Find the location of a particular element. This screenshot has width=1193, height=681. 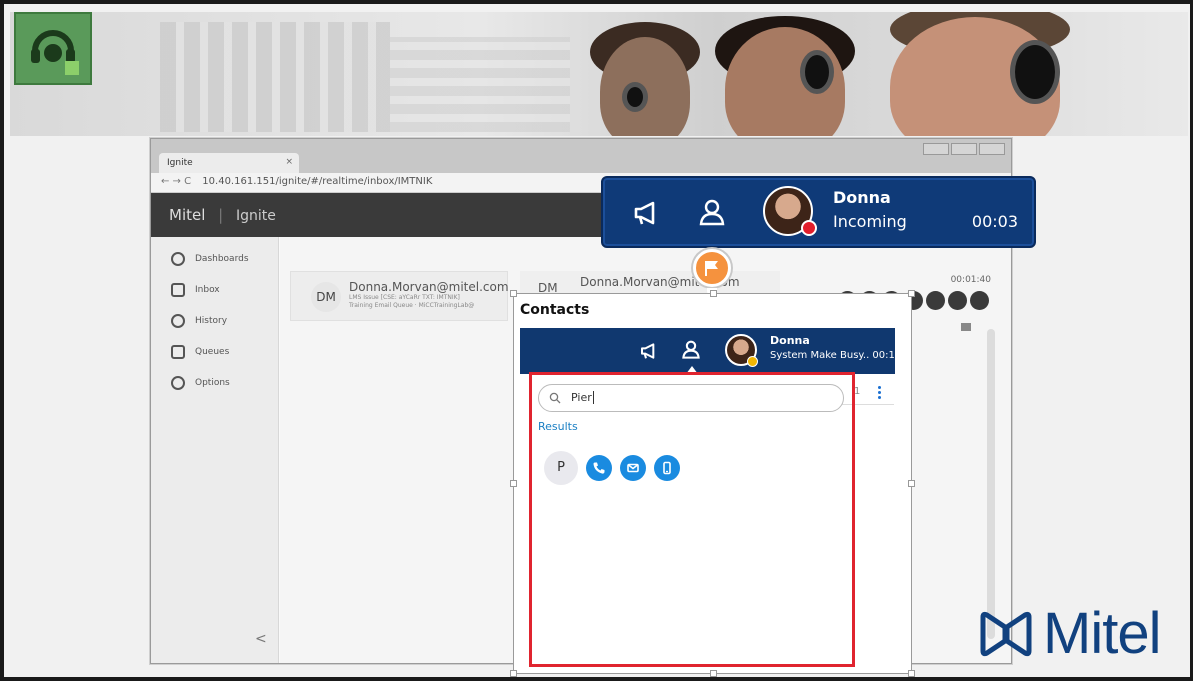

sidebar-item-history: History is located at coordinates (214, 320).